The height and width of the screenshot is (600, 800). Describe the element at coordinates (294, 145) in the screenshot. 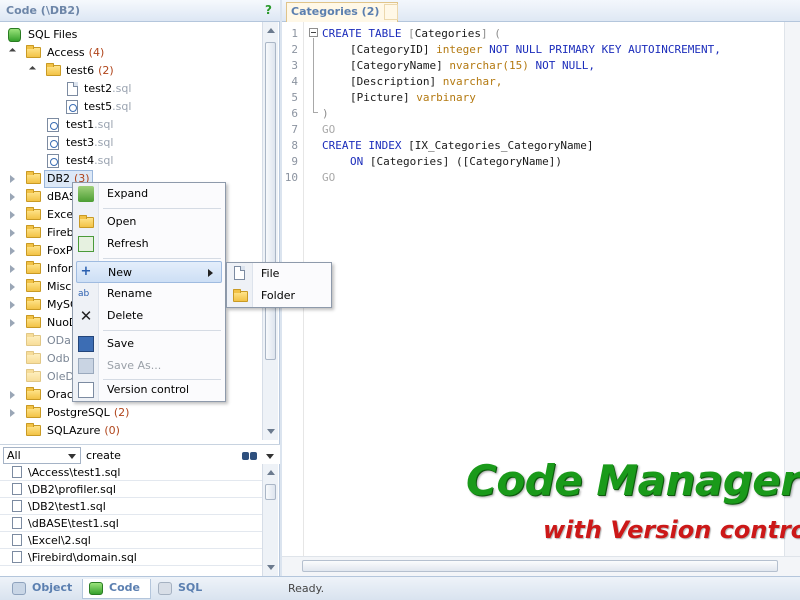

I see `line-number: 8` at that location.